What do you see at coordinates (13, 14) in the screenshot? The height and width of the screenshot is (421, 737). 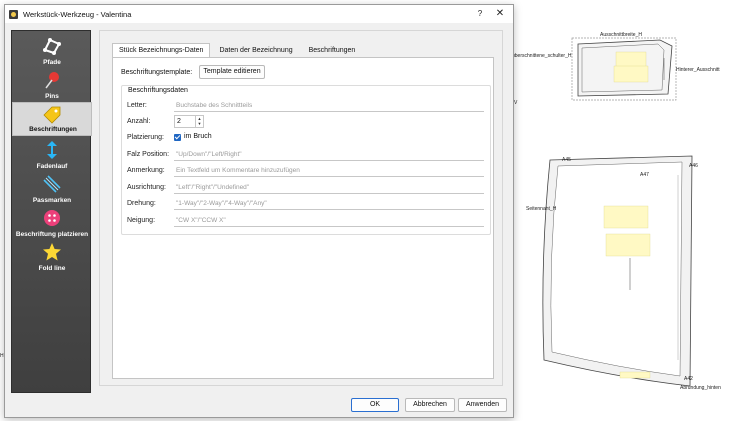 I see `app-icon` at bounding box center [13, 14].